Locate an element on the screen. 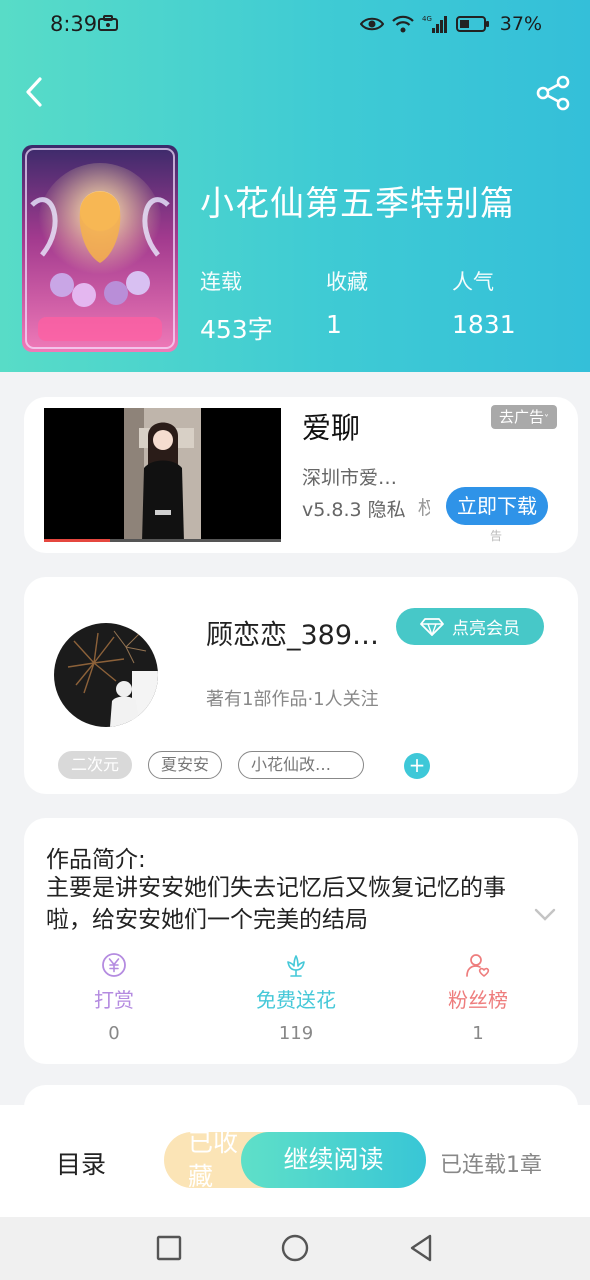 This screenshot has height=1280, width=590. fans-action: 粉丝榜 1 is located at coordinates (478, 998).